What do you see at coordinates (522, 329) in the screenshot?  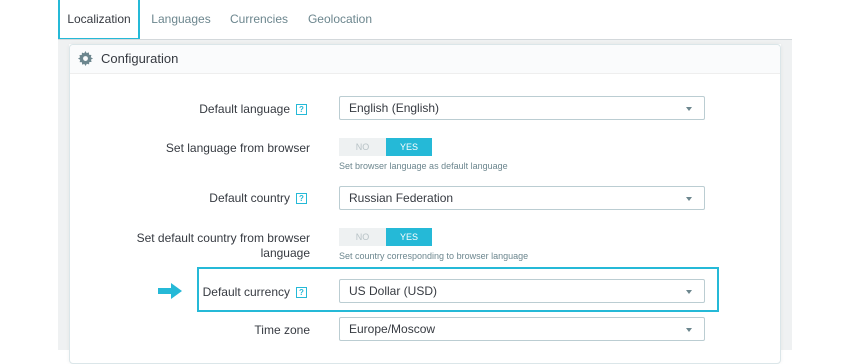 I see `time-zone-select: Europe/Moscow` at bounding box center [522, 329].